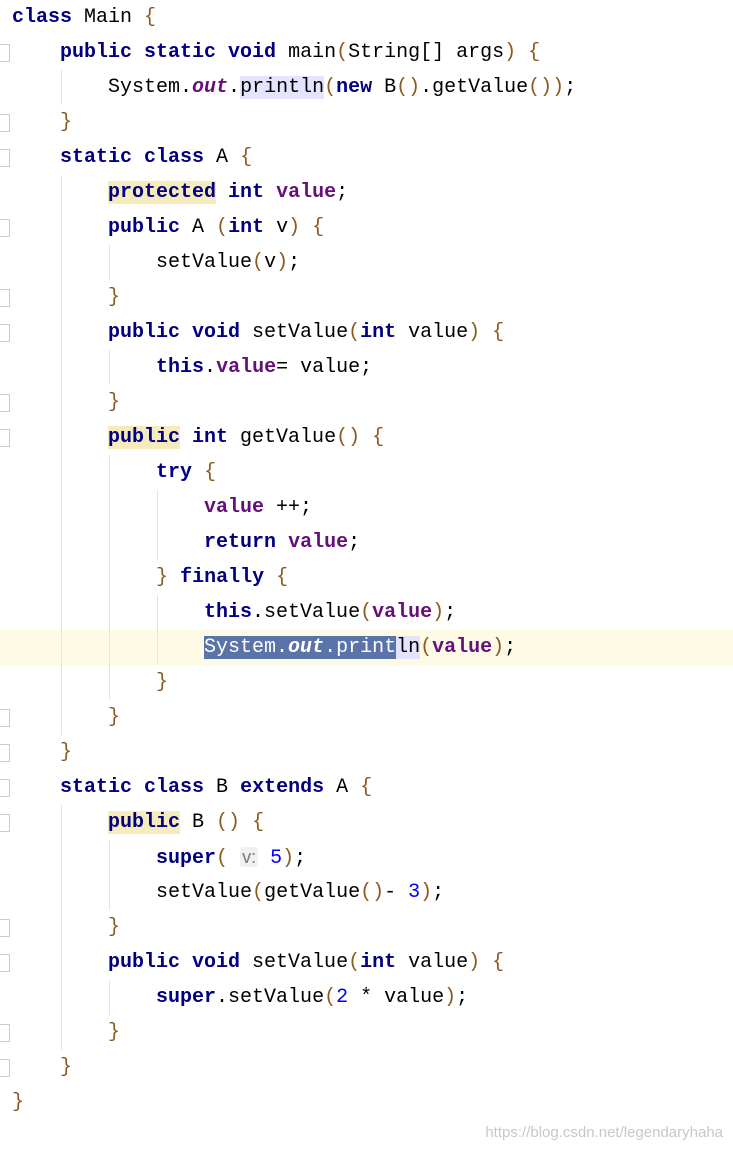  What do you see at coordinates (366, 192) in the screenshot?
I see `code-line: protected int value;` at bounding box center [366, 192].